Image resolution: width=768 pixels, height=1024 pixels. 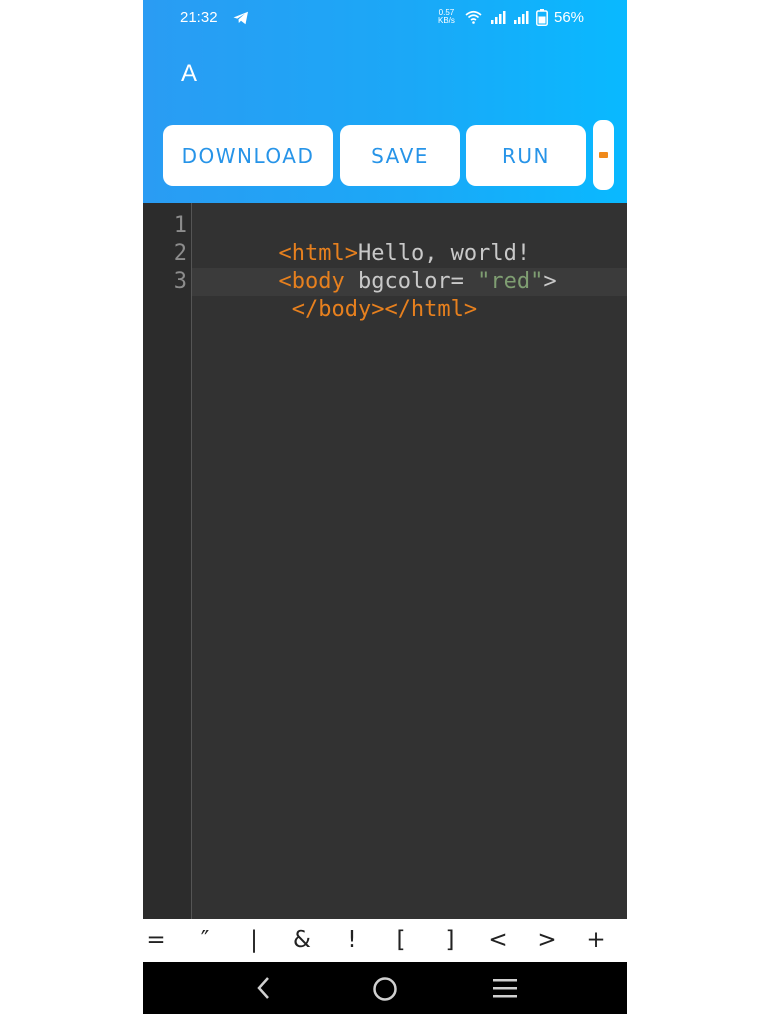 I want to click on app-title: A, so click(x=189, y=73).